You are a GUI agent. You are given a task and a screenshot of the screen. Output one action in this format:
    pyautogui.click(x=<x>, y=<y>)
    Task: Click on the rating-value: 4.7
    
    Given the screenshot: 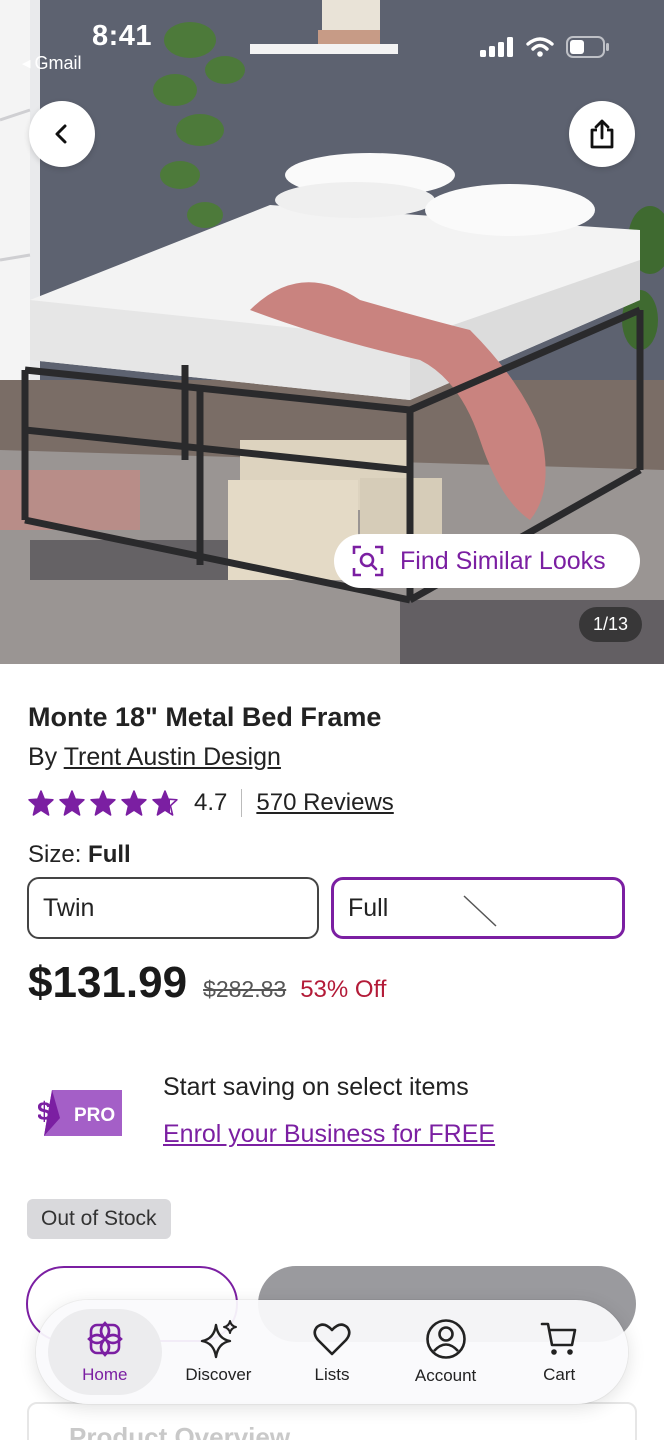 What is the action you would take?
    pyautogui.click(x=211, y=802)
    